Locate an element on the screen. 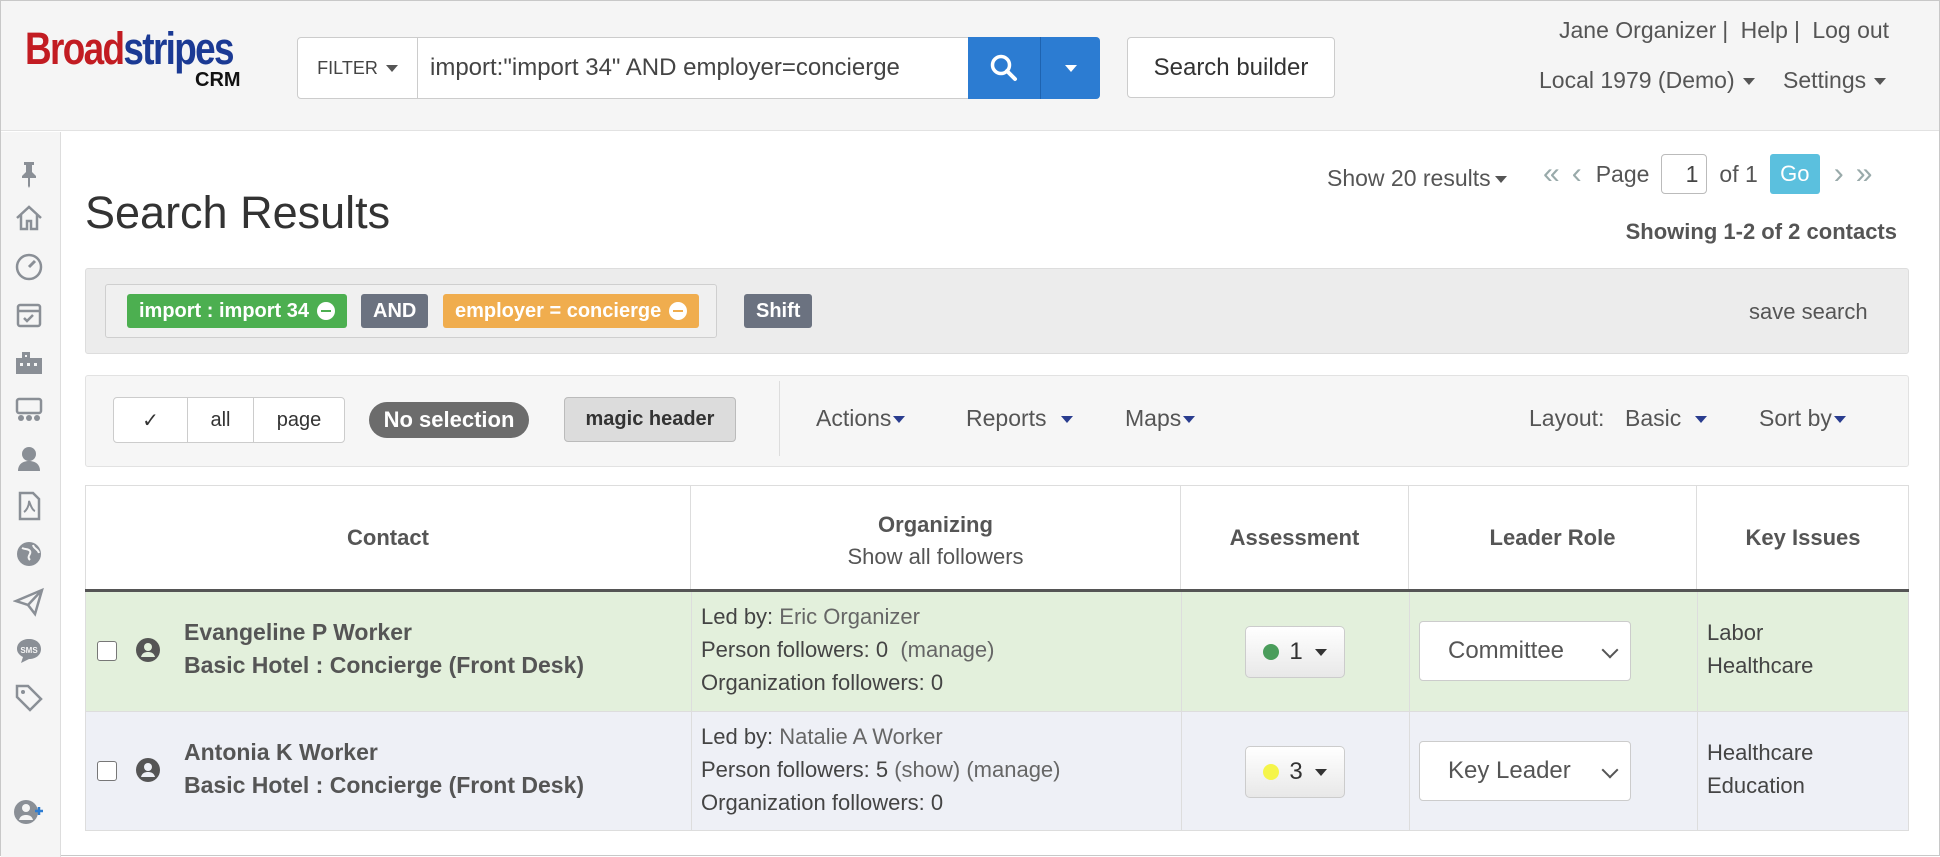 Image resolution: width=1940 pixels, height=857 pixels. key-issues: Labor Healthcare is located at coordinates (1760, 649).